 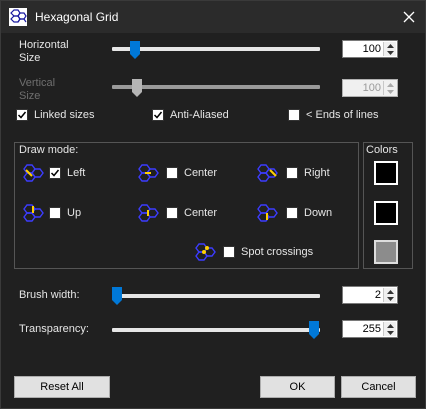 What do you see at coordinates (201, 173) in the screenshot?
I see `draw-mode-center-label: Center` at bounding box center [201, 173].